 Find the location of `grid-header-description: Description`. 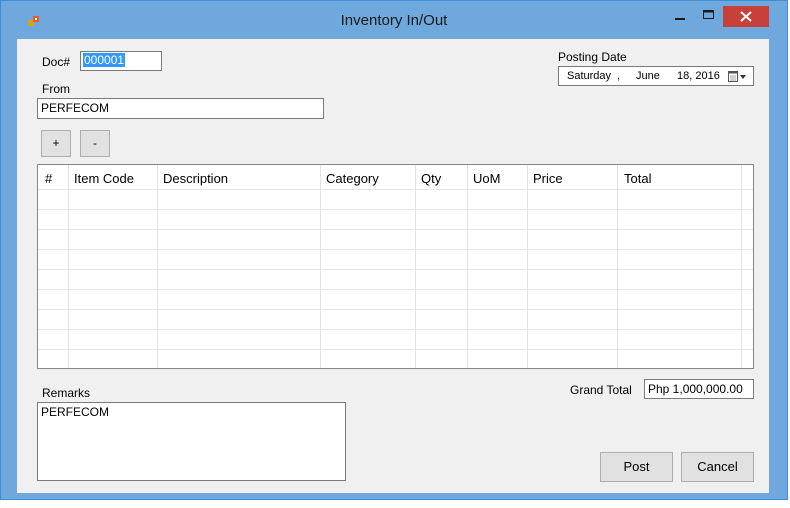

grid-header-description: Description is located at coordinates (195, 178).